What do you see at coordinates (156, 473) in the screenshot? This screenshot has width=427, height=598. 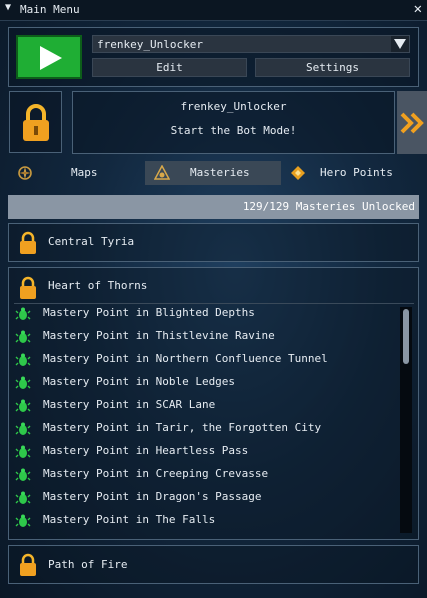 I see `list-item-label: Mastery Point in Creeping Crevasse` at bounding box center [156, 473].